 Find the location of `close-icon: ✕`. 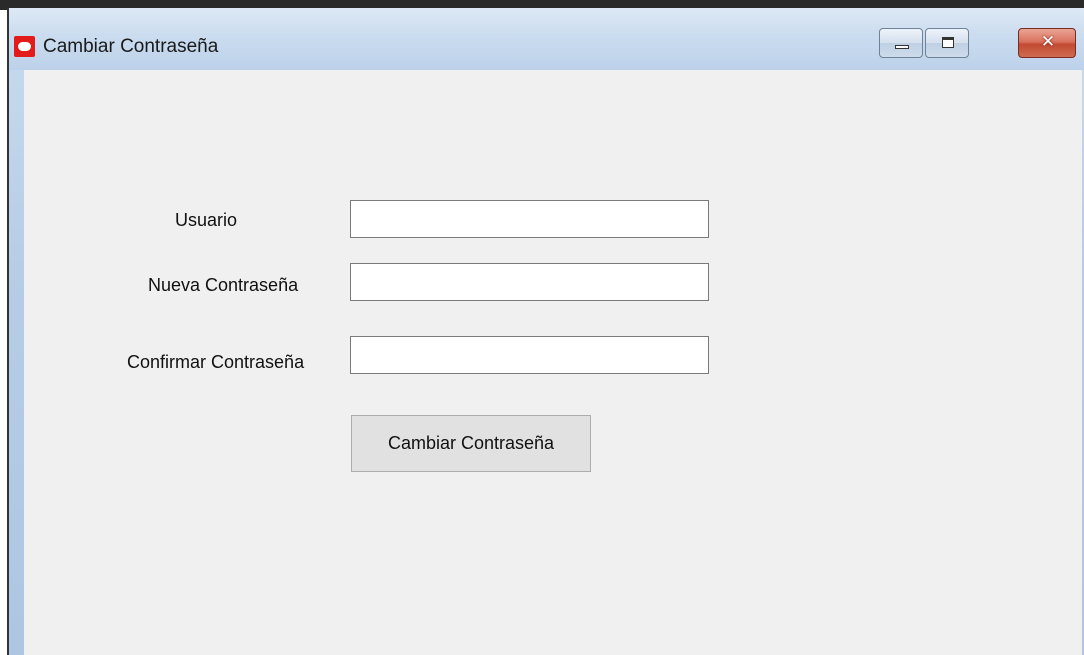

close-icon: ✕ is located at coordinates (1048, 42).